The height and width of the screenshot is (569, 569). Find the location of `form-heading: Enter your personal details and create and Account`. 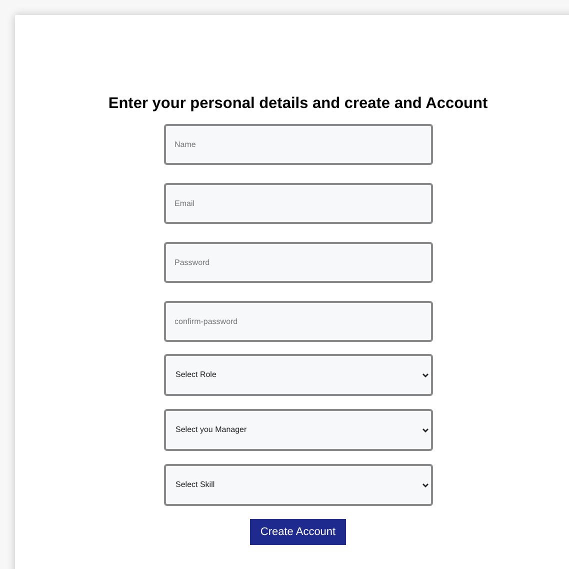

form-heading: Enter your personal details and create and Account is located at coordinates (298, 104).